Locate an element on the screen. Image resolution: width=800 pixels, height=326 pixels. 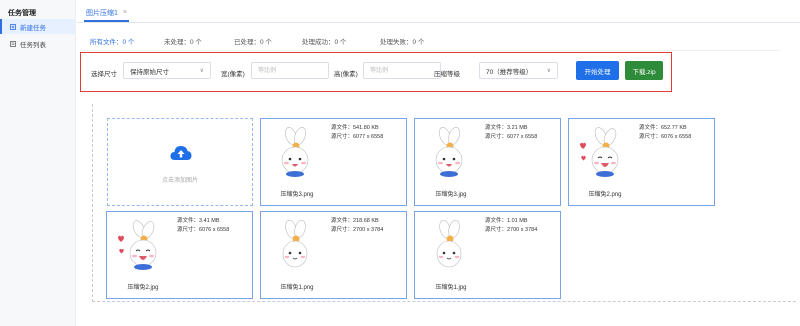
divider is located at coordinates (430, 50).